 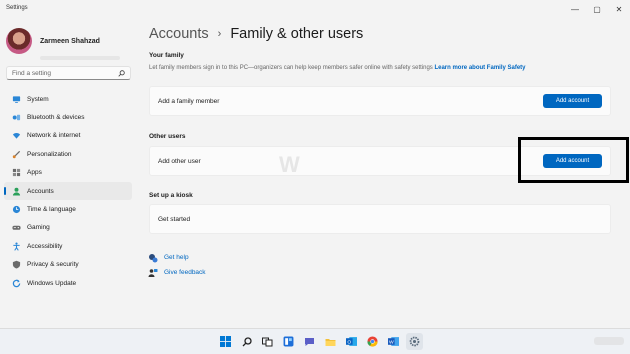 What do you see at coordinates (609, 341) in the screenshot?
I see `system-tray` at bounding box center [609, 341].